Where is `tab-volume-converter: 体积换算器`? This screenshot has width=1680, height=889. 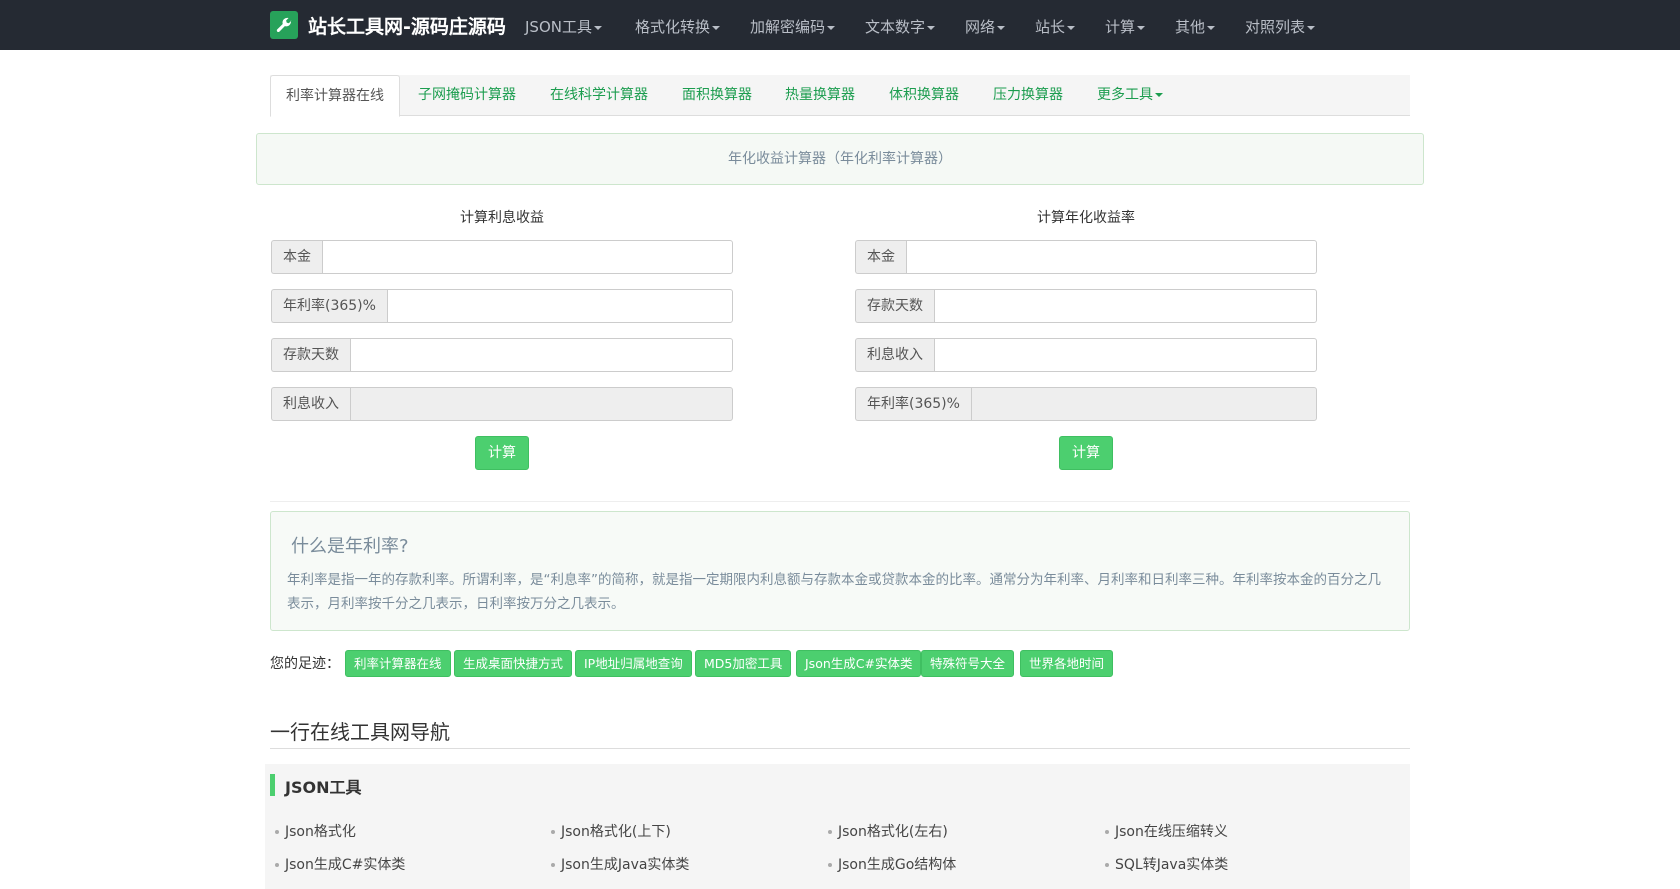
tab-volume-converter: 体积换算器 is located at coordinates (924, 95).